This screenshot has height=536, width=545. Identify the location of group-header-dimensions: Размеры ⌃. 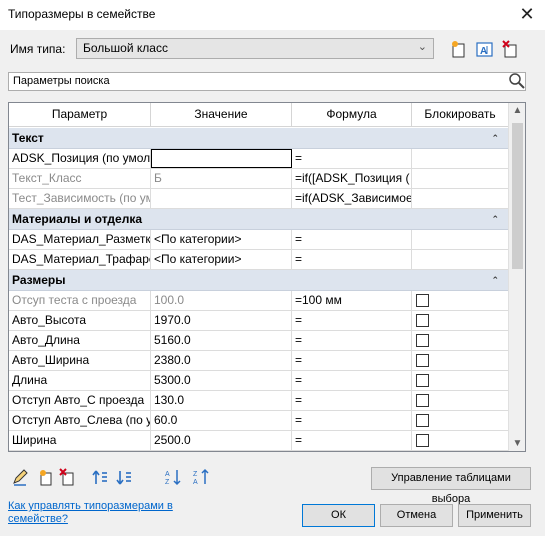
(259, 280).